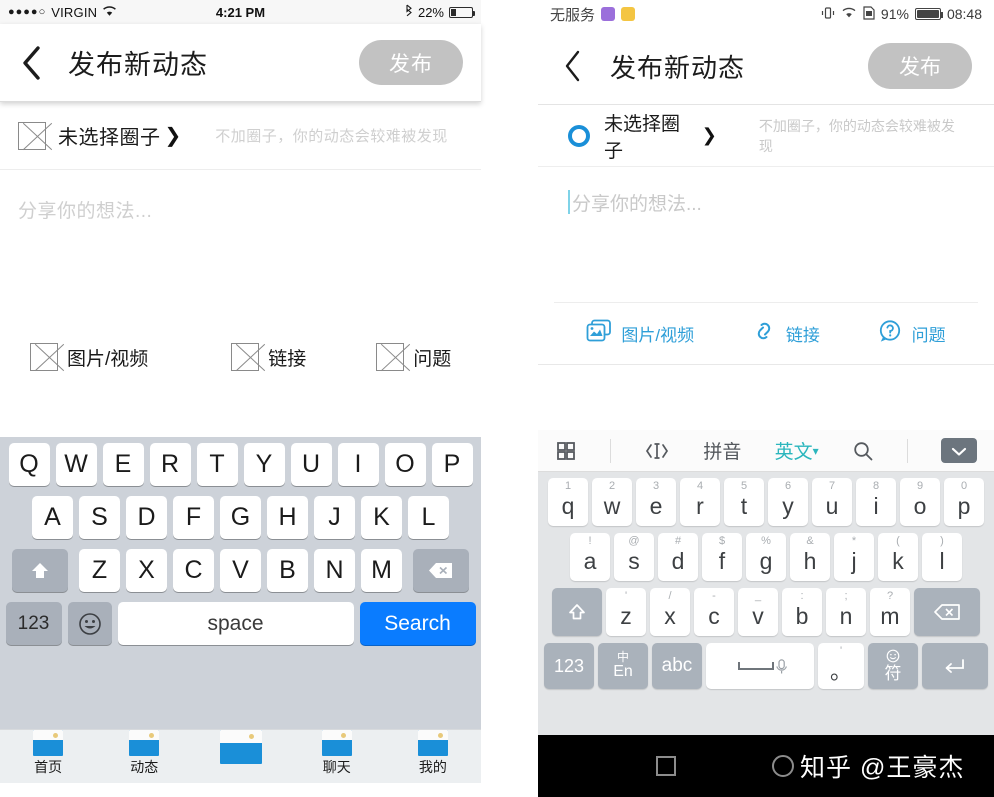 This screenshot has width=994, height=797. What do you see at coordinates (417, 623) in the screenshot?
I see `search-key: Search` at bounding box center [417, 623].